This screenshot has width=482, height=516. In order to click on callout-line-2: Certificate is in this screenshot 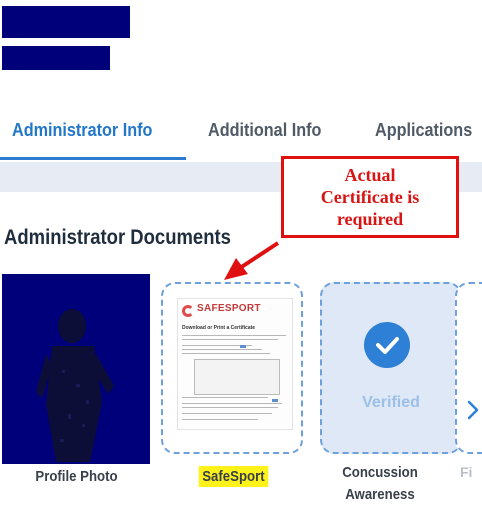, I will do `click(370, 197)`.